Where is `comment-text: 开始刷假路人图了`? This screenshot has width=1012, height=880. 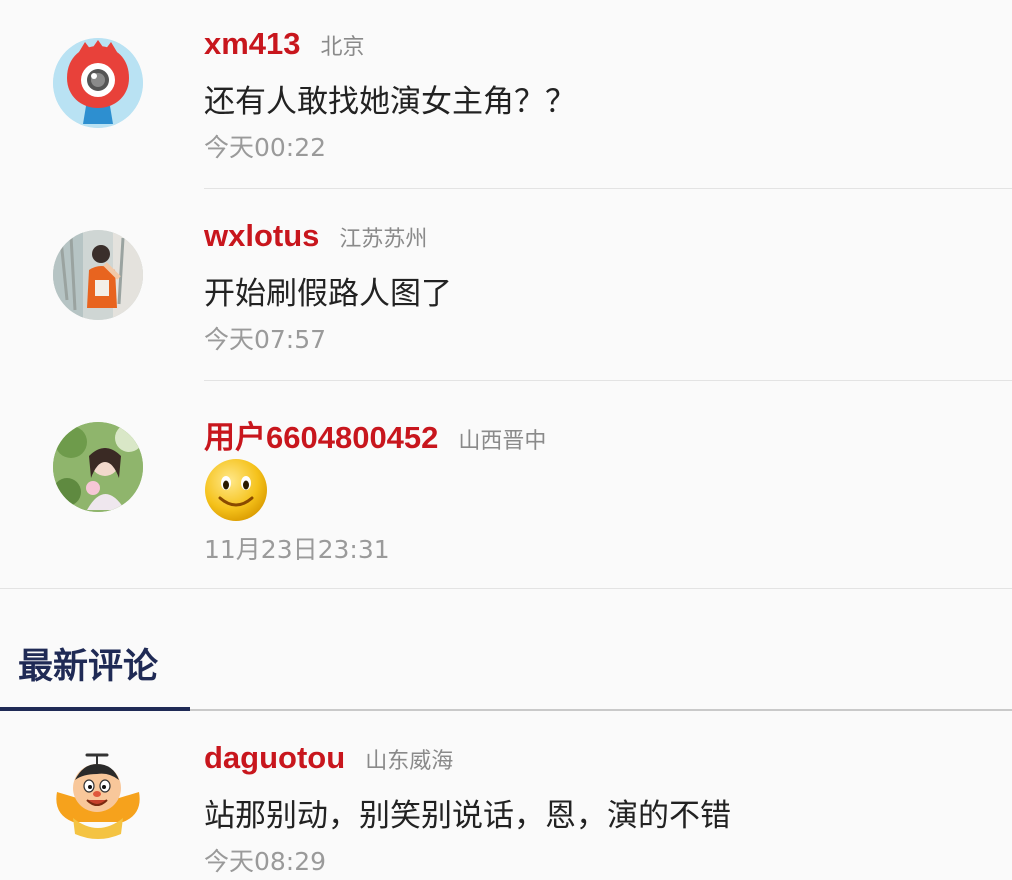 comment-text: 开始刷假路人图了 is located at coordinates (328, 294).